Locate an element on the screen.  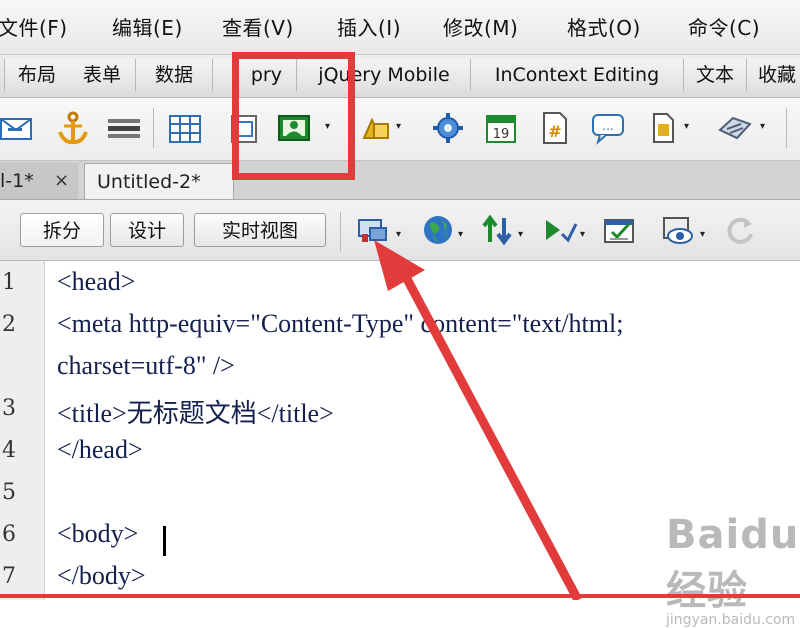
annotation-line is located at coordinates (400, 596).